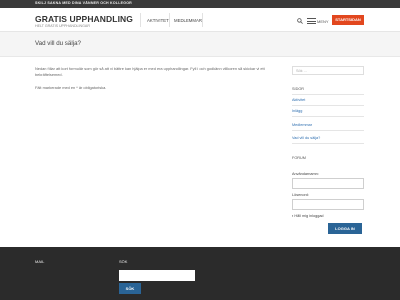  I want to click on remember-me: ▪ Håll mig inloggad, so click(308, 216).